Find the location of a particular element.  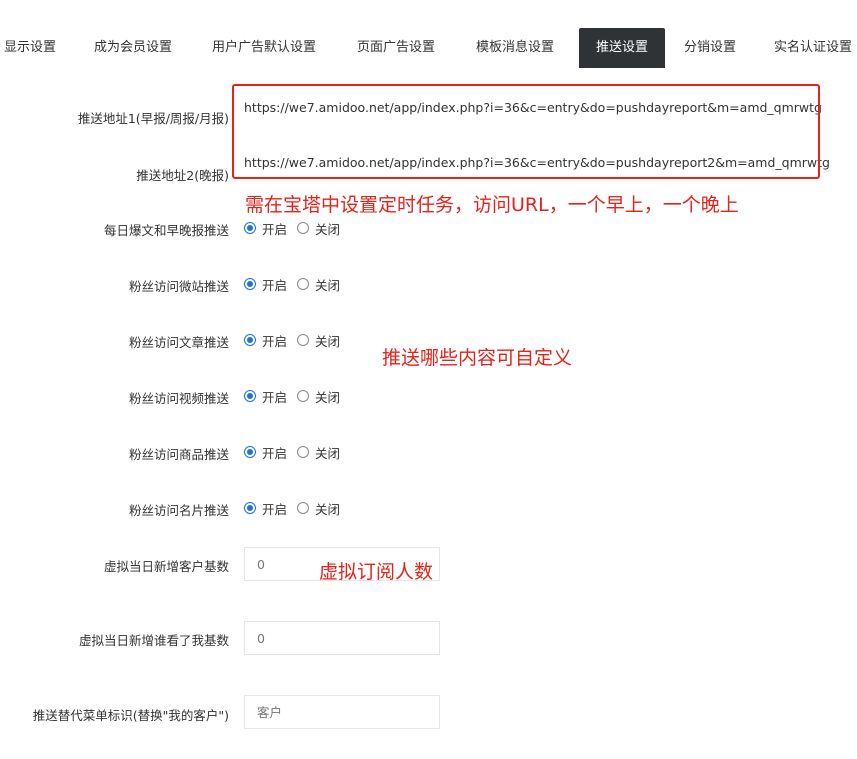

tab-display-settings: 显示设置 is located at coordinates (30, 48).